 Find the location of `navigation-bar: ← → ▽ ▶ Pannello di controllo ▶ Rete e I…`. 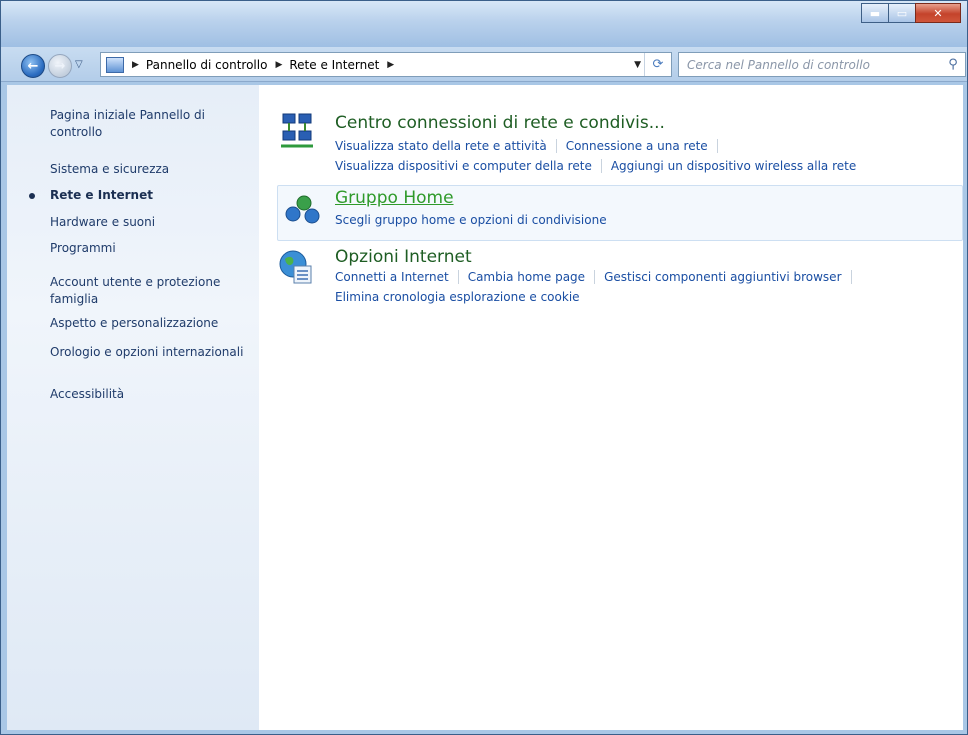

navigation-bar: ← → ▽ ▶ Pannello di controllo ▶ Rete e I… is located at coordinates (484, 64).